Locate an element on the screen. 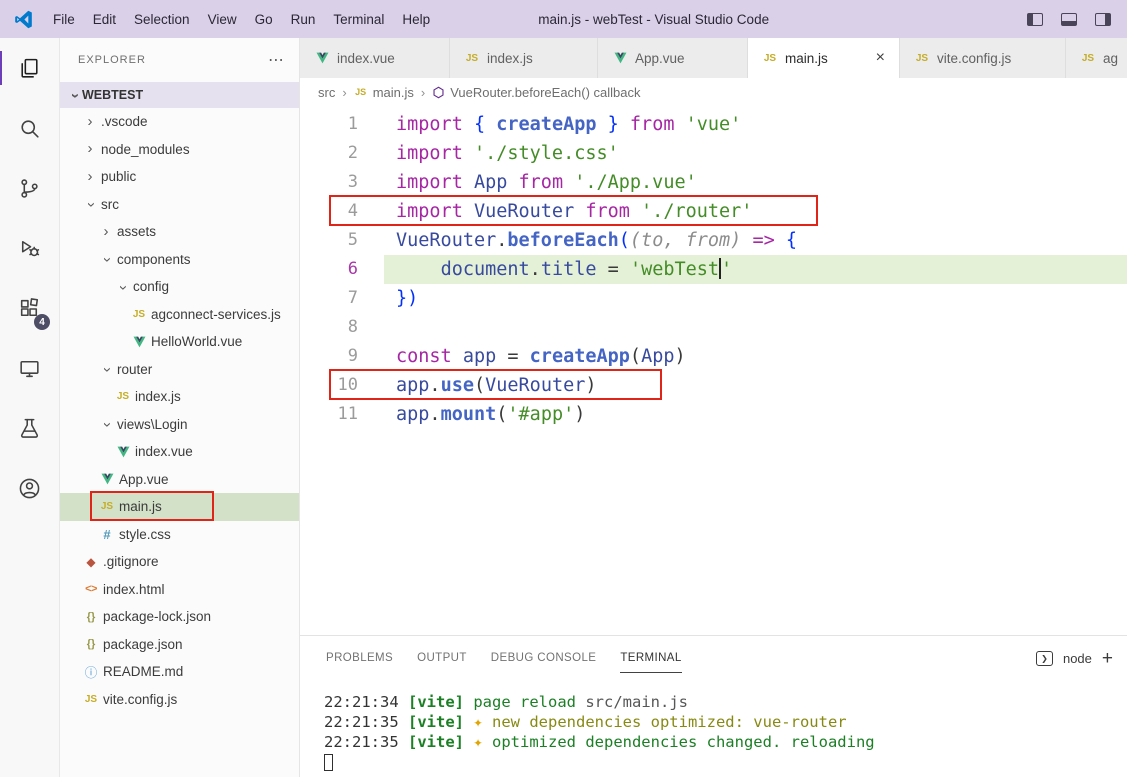 The image size is (1127, 777). code-line-9: 9 const app = createApp(App) is located at coordinates (713, 356).